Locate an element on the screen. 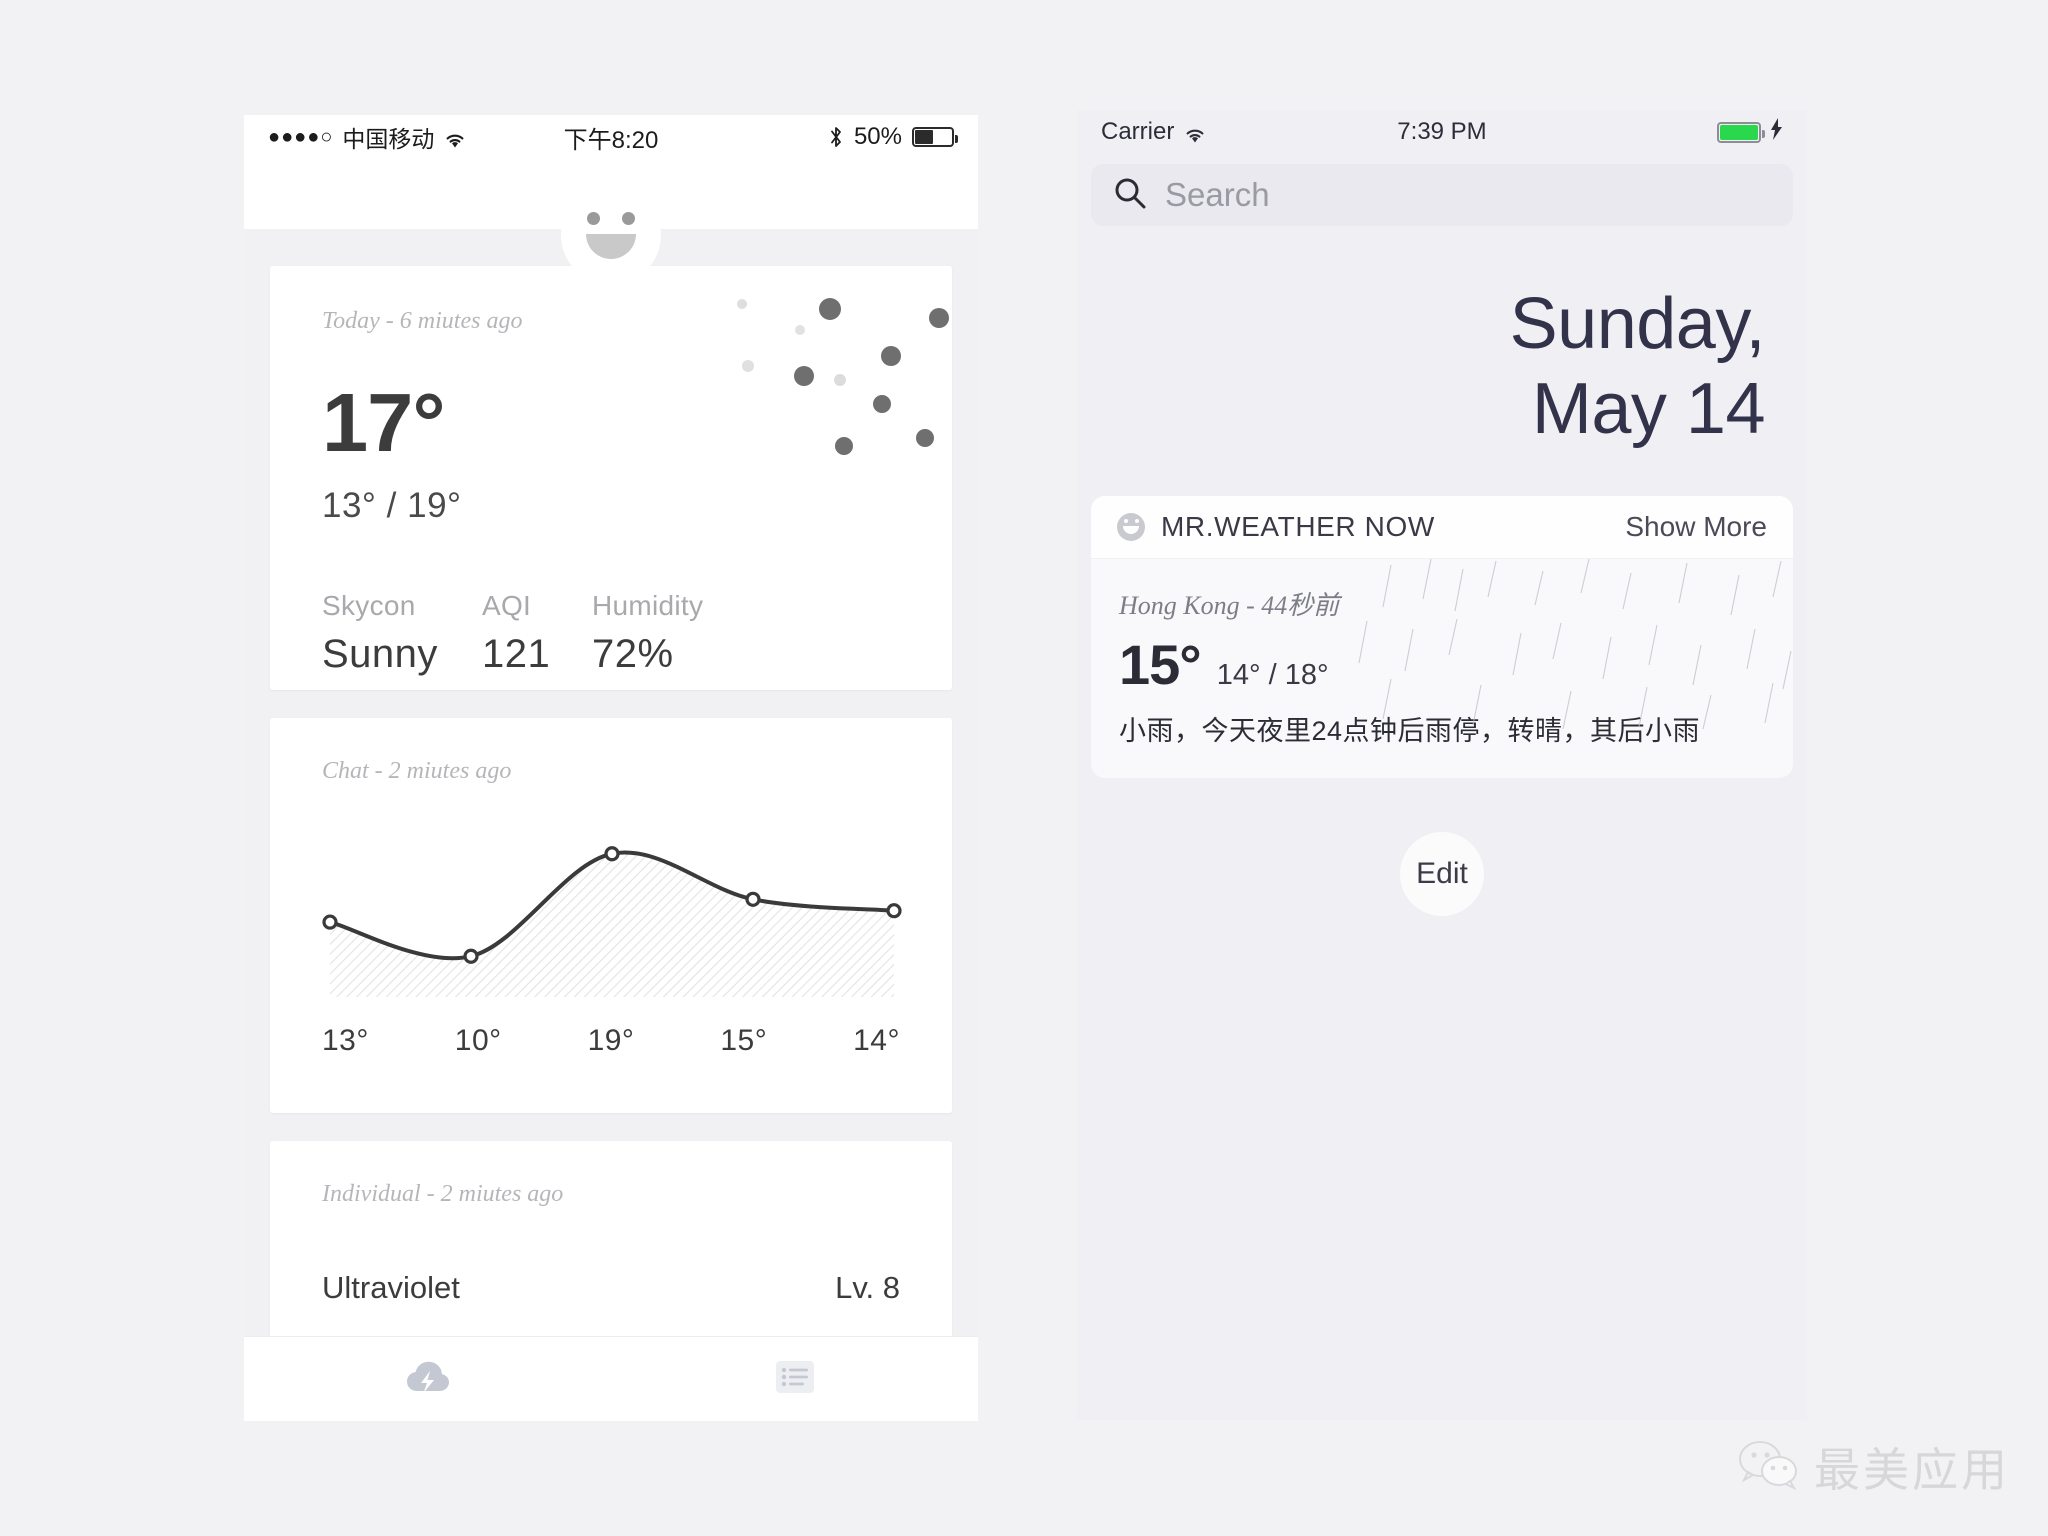 This screenshot has width=2048, height=1536. search-bar: Search is located at coordinates (1442, 195).